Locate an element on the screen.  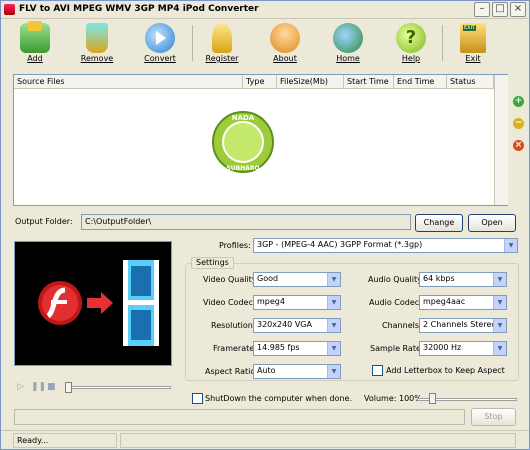
trash-icon is located at coordinates (97, 38).